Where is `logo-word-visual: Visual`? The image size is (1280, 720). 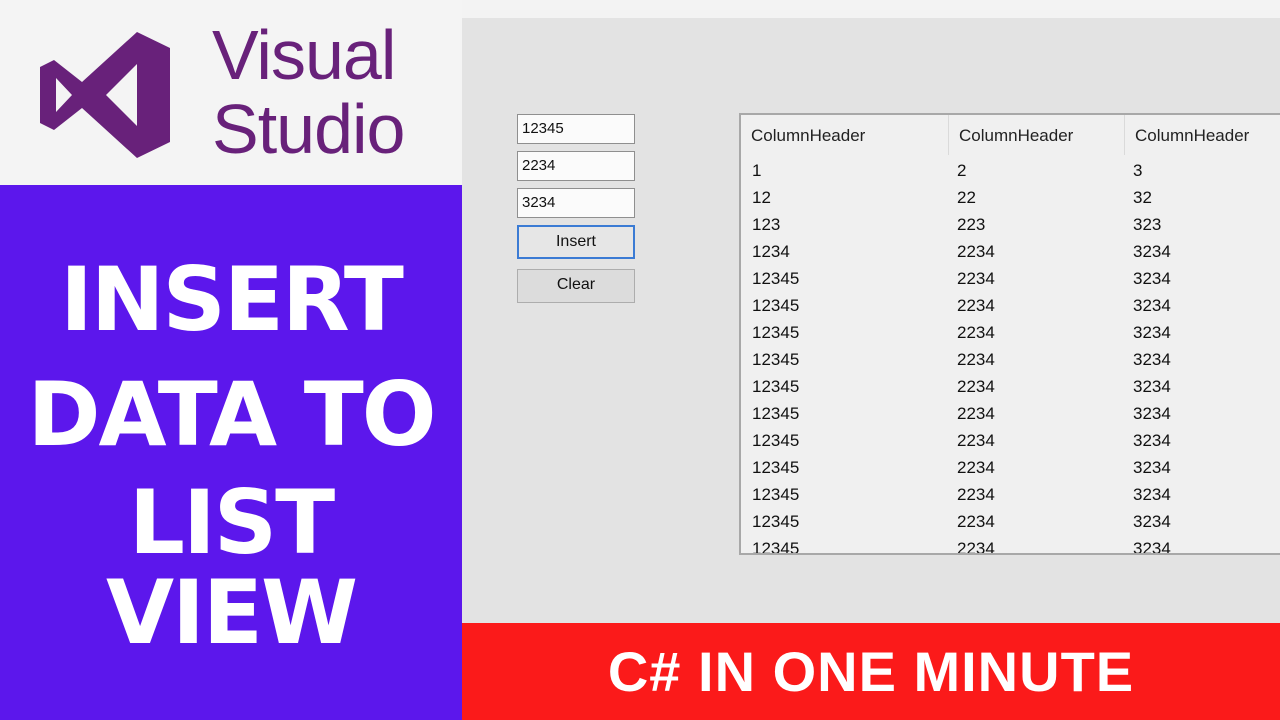 logo-word-visual: Visual is located at coordinates (304, 55).